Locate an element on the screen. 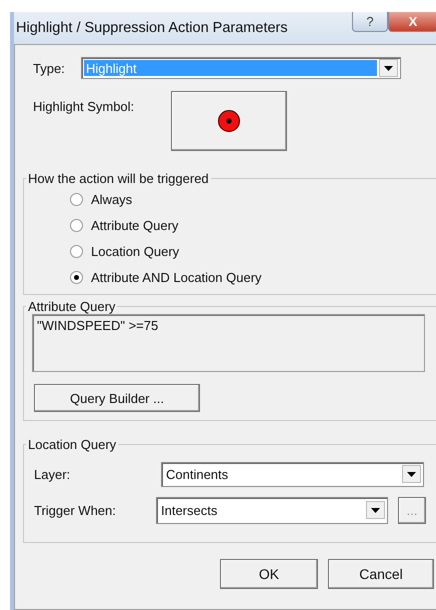  group-title: How the action will be triggered is located at coordinates (118, 178).